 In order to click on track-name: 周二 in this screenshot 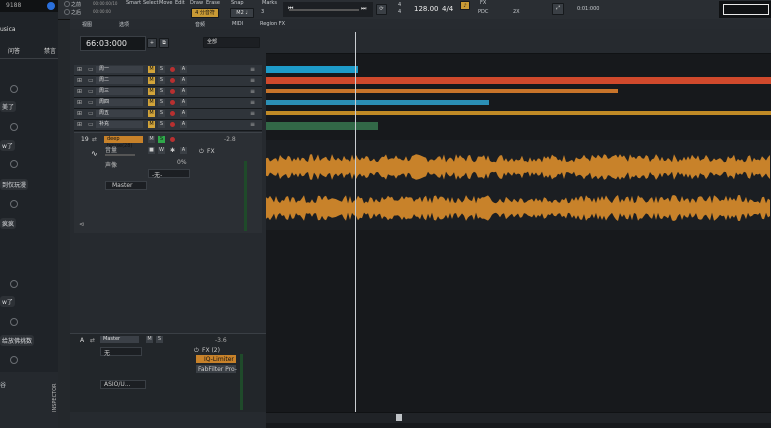, I will do `click(119, 80)`.